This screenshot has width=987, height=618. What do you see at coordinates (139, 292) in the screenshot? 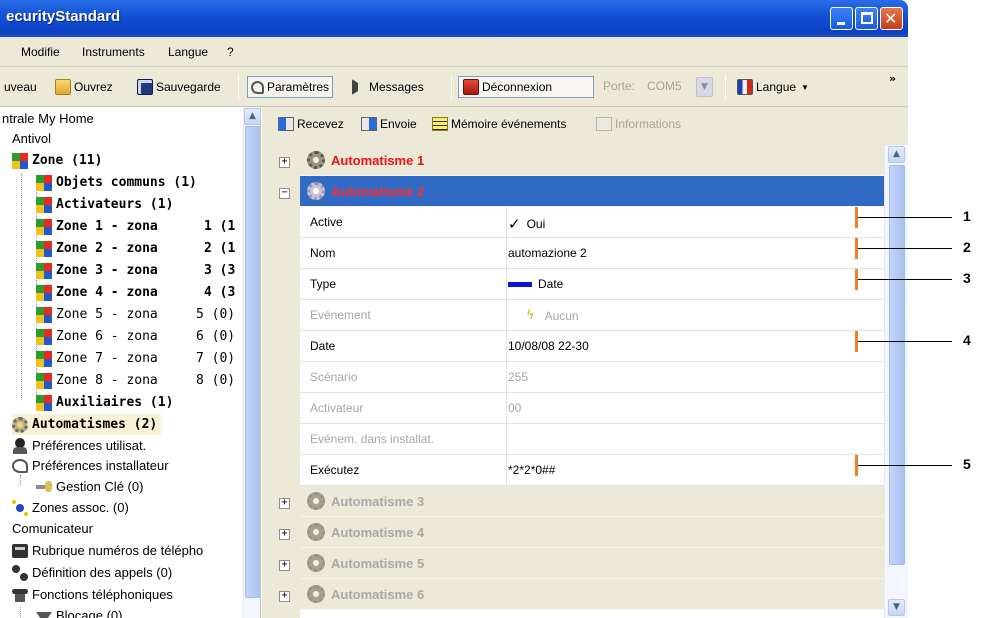
I see `tree-node-zone-4: Zone 4 - zona 4 (3` at bounding box center [139, 292].